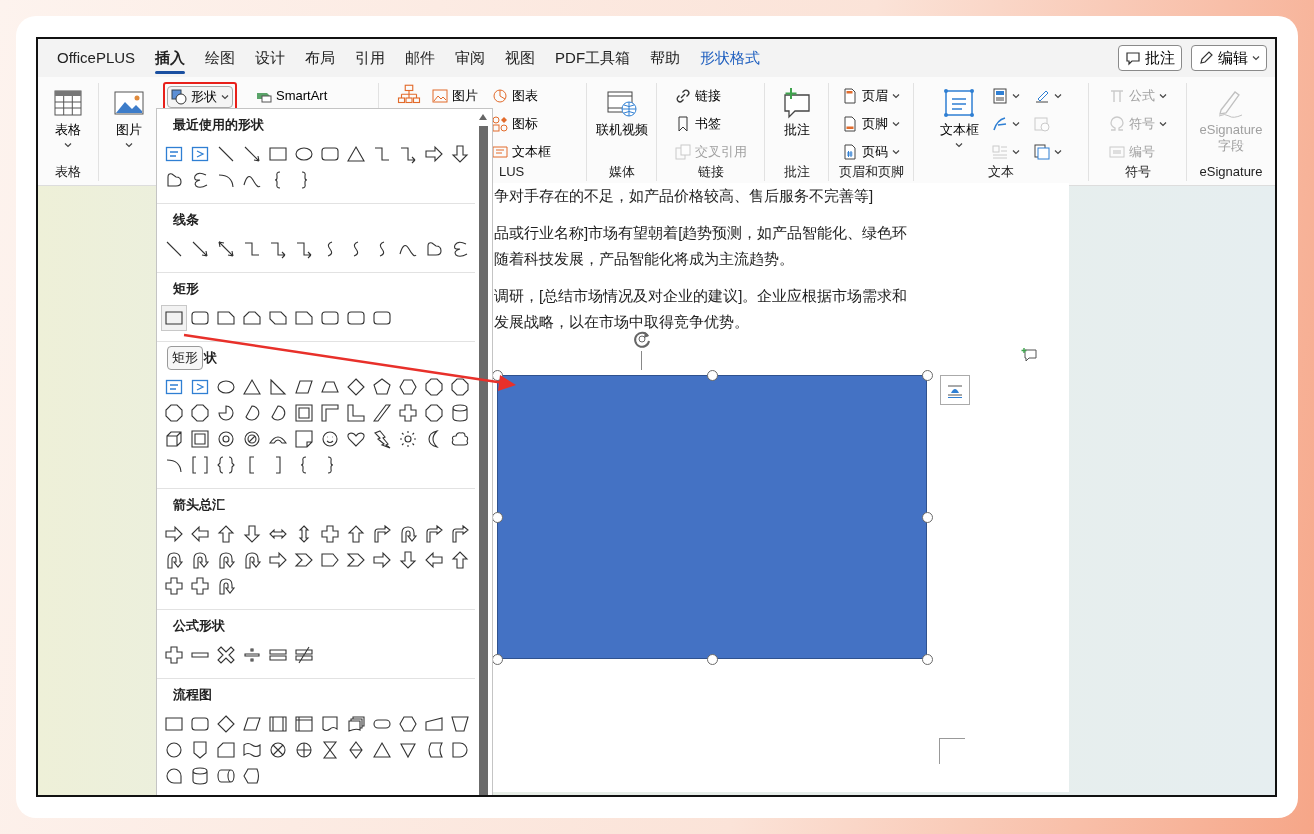 The height and width of the screenshot is (834, 1314). What do you see at coordinates (644, 259) in the screenshot?
I see `document-text: 随着科技发展，产品智能化将成为主流趋势。` at bounding box center [644, 259].